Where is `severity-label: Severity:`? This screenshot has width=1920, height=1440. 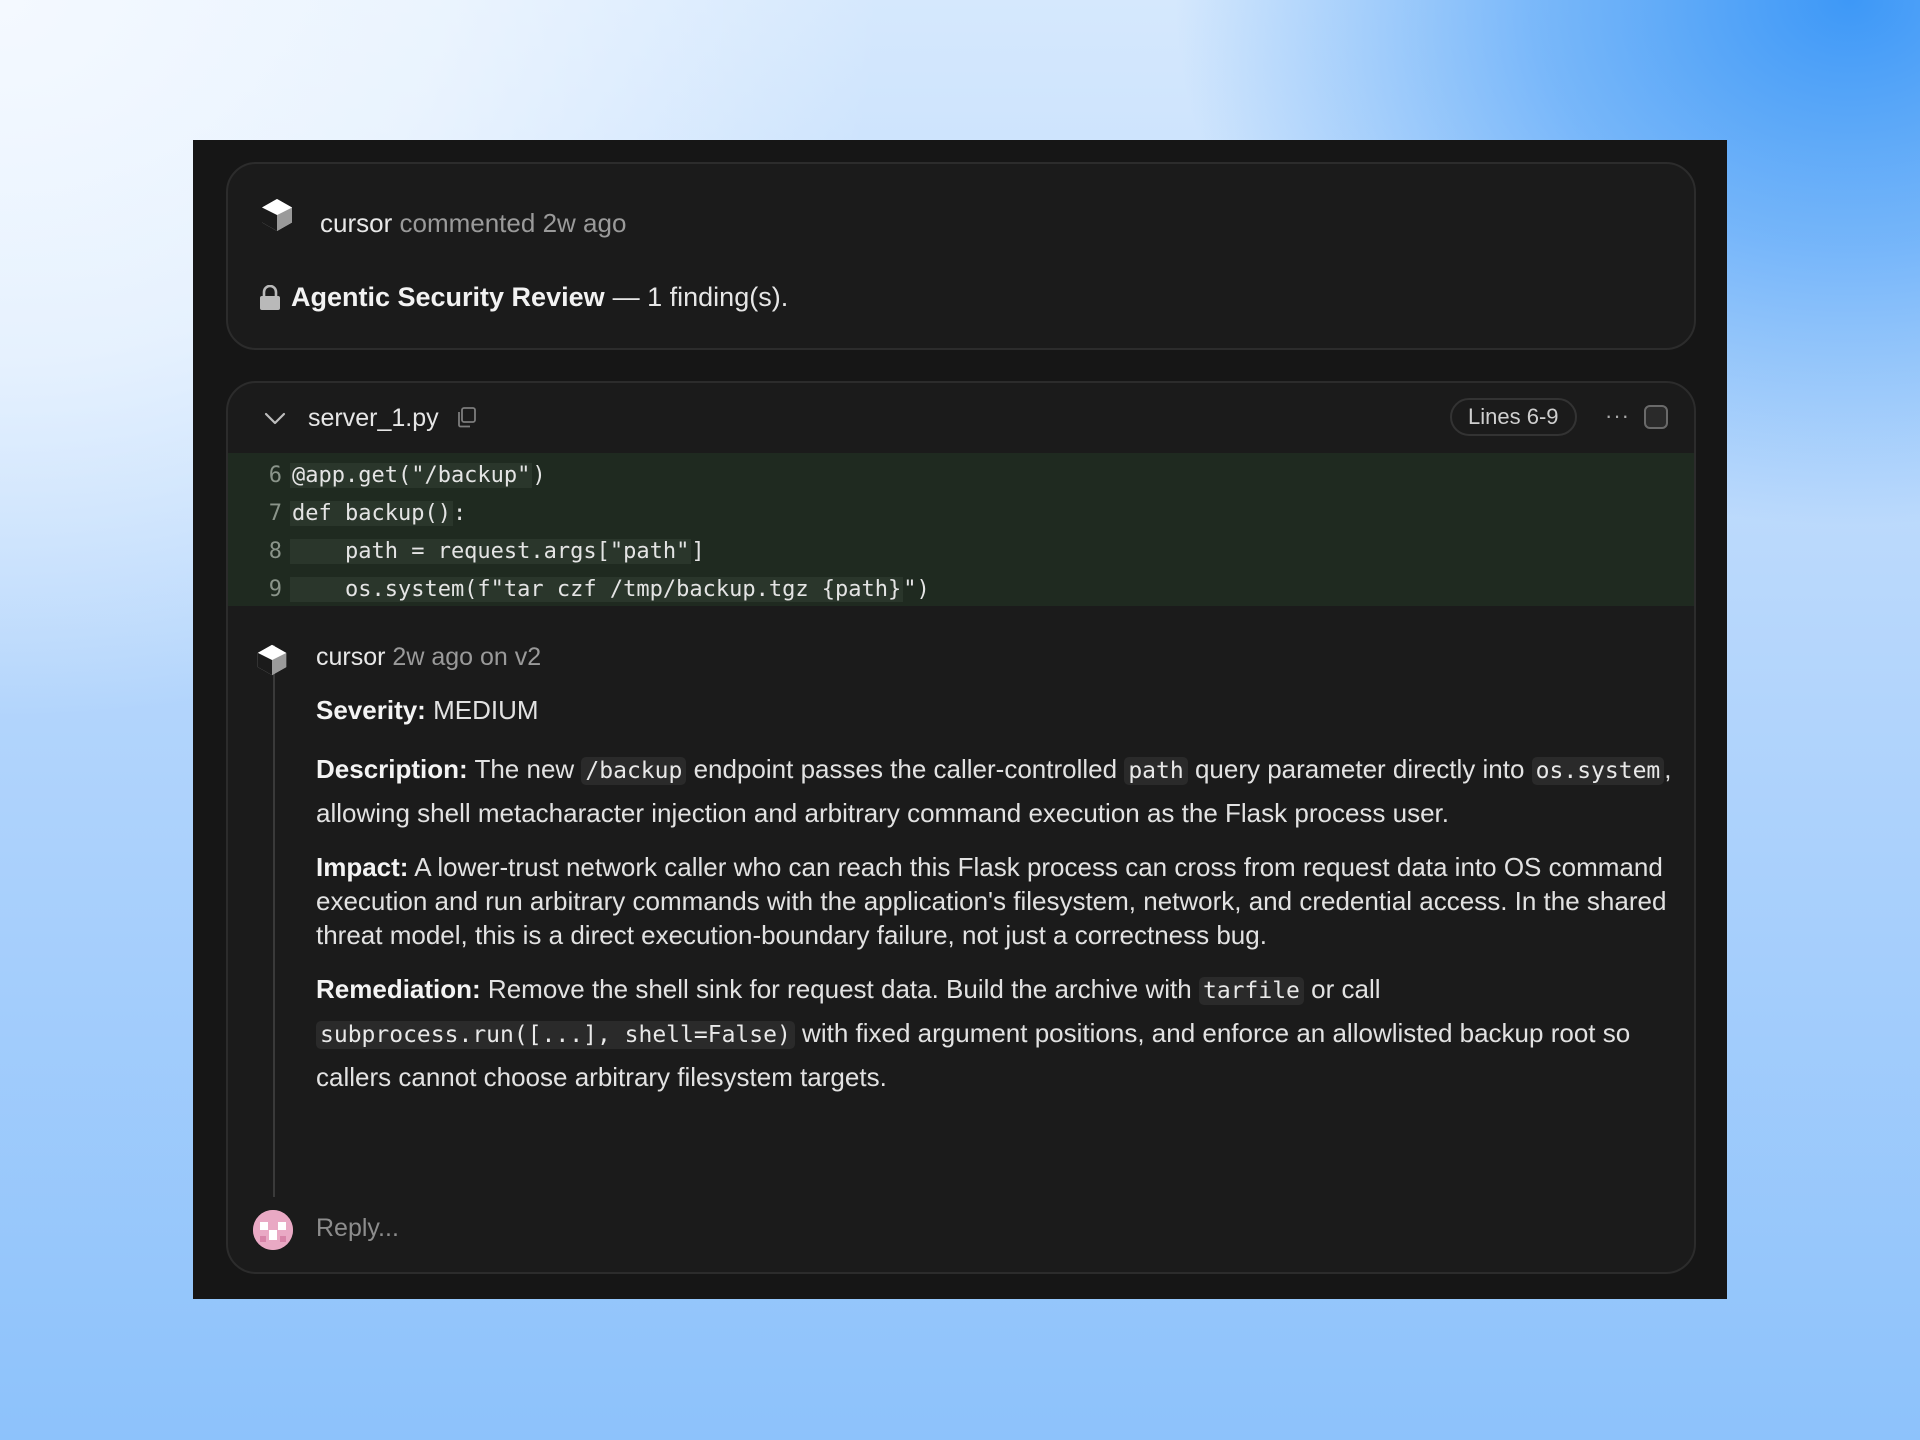
severity-label: Severity: is located at coordinates (371, 710).